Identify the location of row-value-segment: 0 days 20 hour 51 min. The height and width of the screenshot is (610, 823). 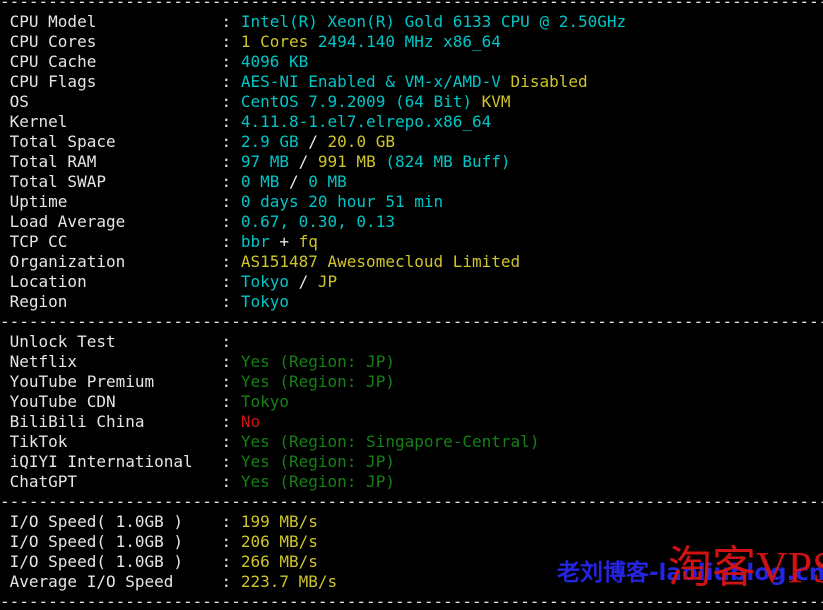
(342, 201).